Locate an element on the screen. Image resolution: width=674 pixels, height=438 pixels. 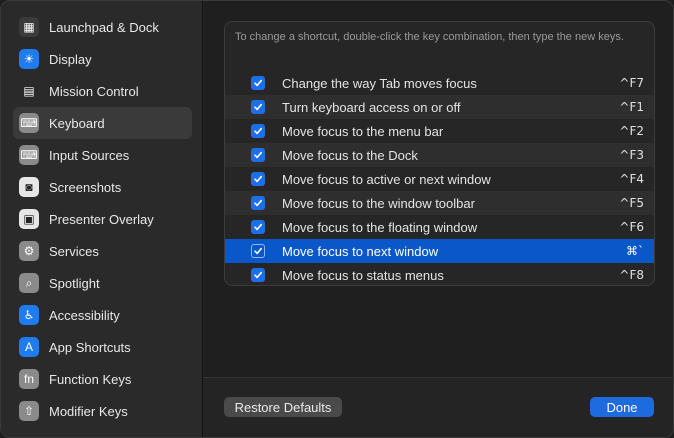
app-shortcuts-icon: A is located at coordinates (29, 347).